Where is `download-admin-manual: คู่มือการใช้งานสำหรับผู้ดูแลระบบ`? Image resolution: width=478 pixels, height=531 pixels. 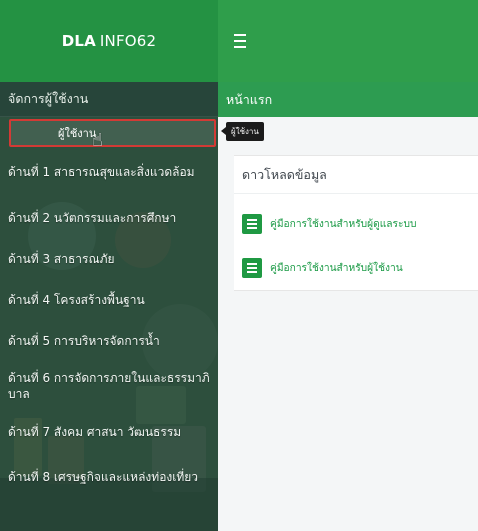
download-admin-manual: คู่มือการใช้งานสำหรับผู้ดูแลระบบ is located at coordinates (356, 224).